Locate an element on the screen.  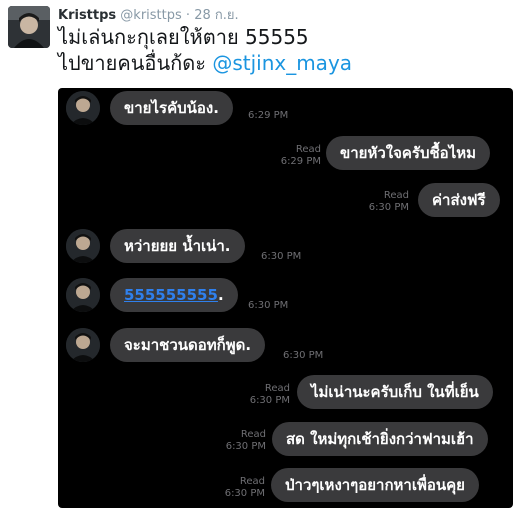
chat-bubble-1: ขายไรคับน้อง. is located at coordinates (171, 108).